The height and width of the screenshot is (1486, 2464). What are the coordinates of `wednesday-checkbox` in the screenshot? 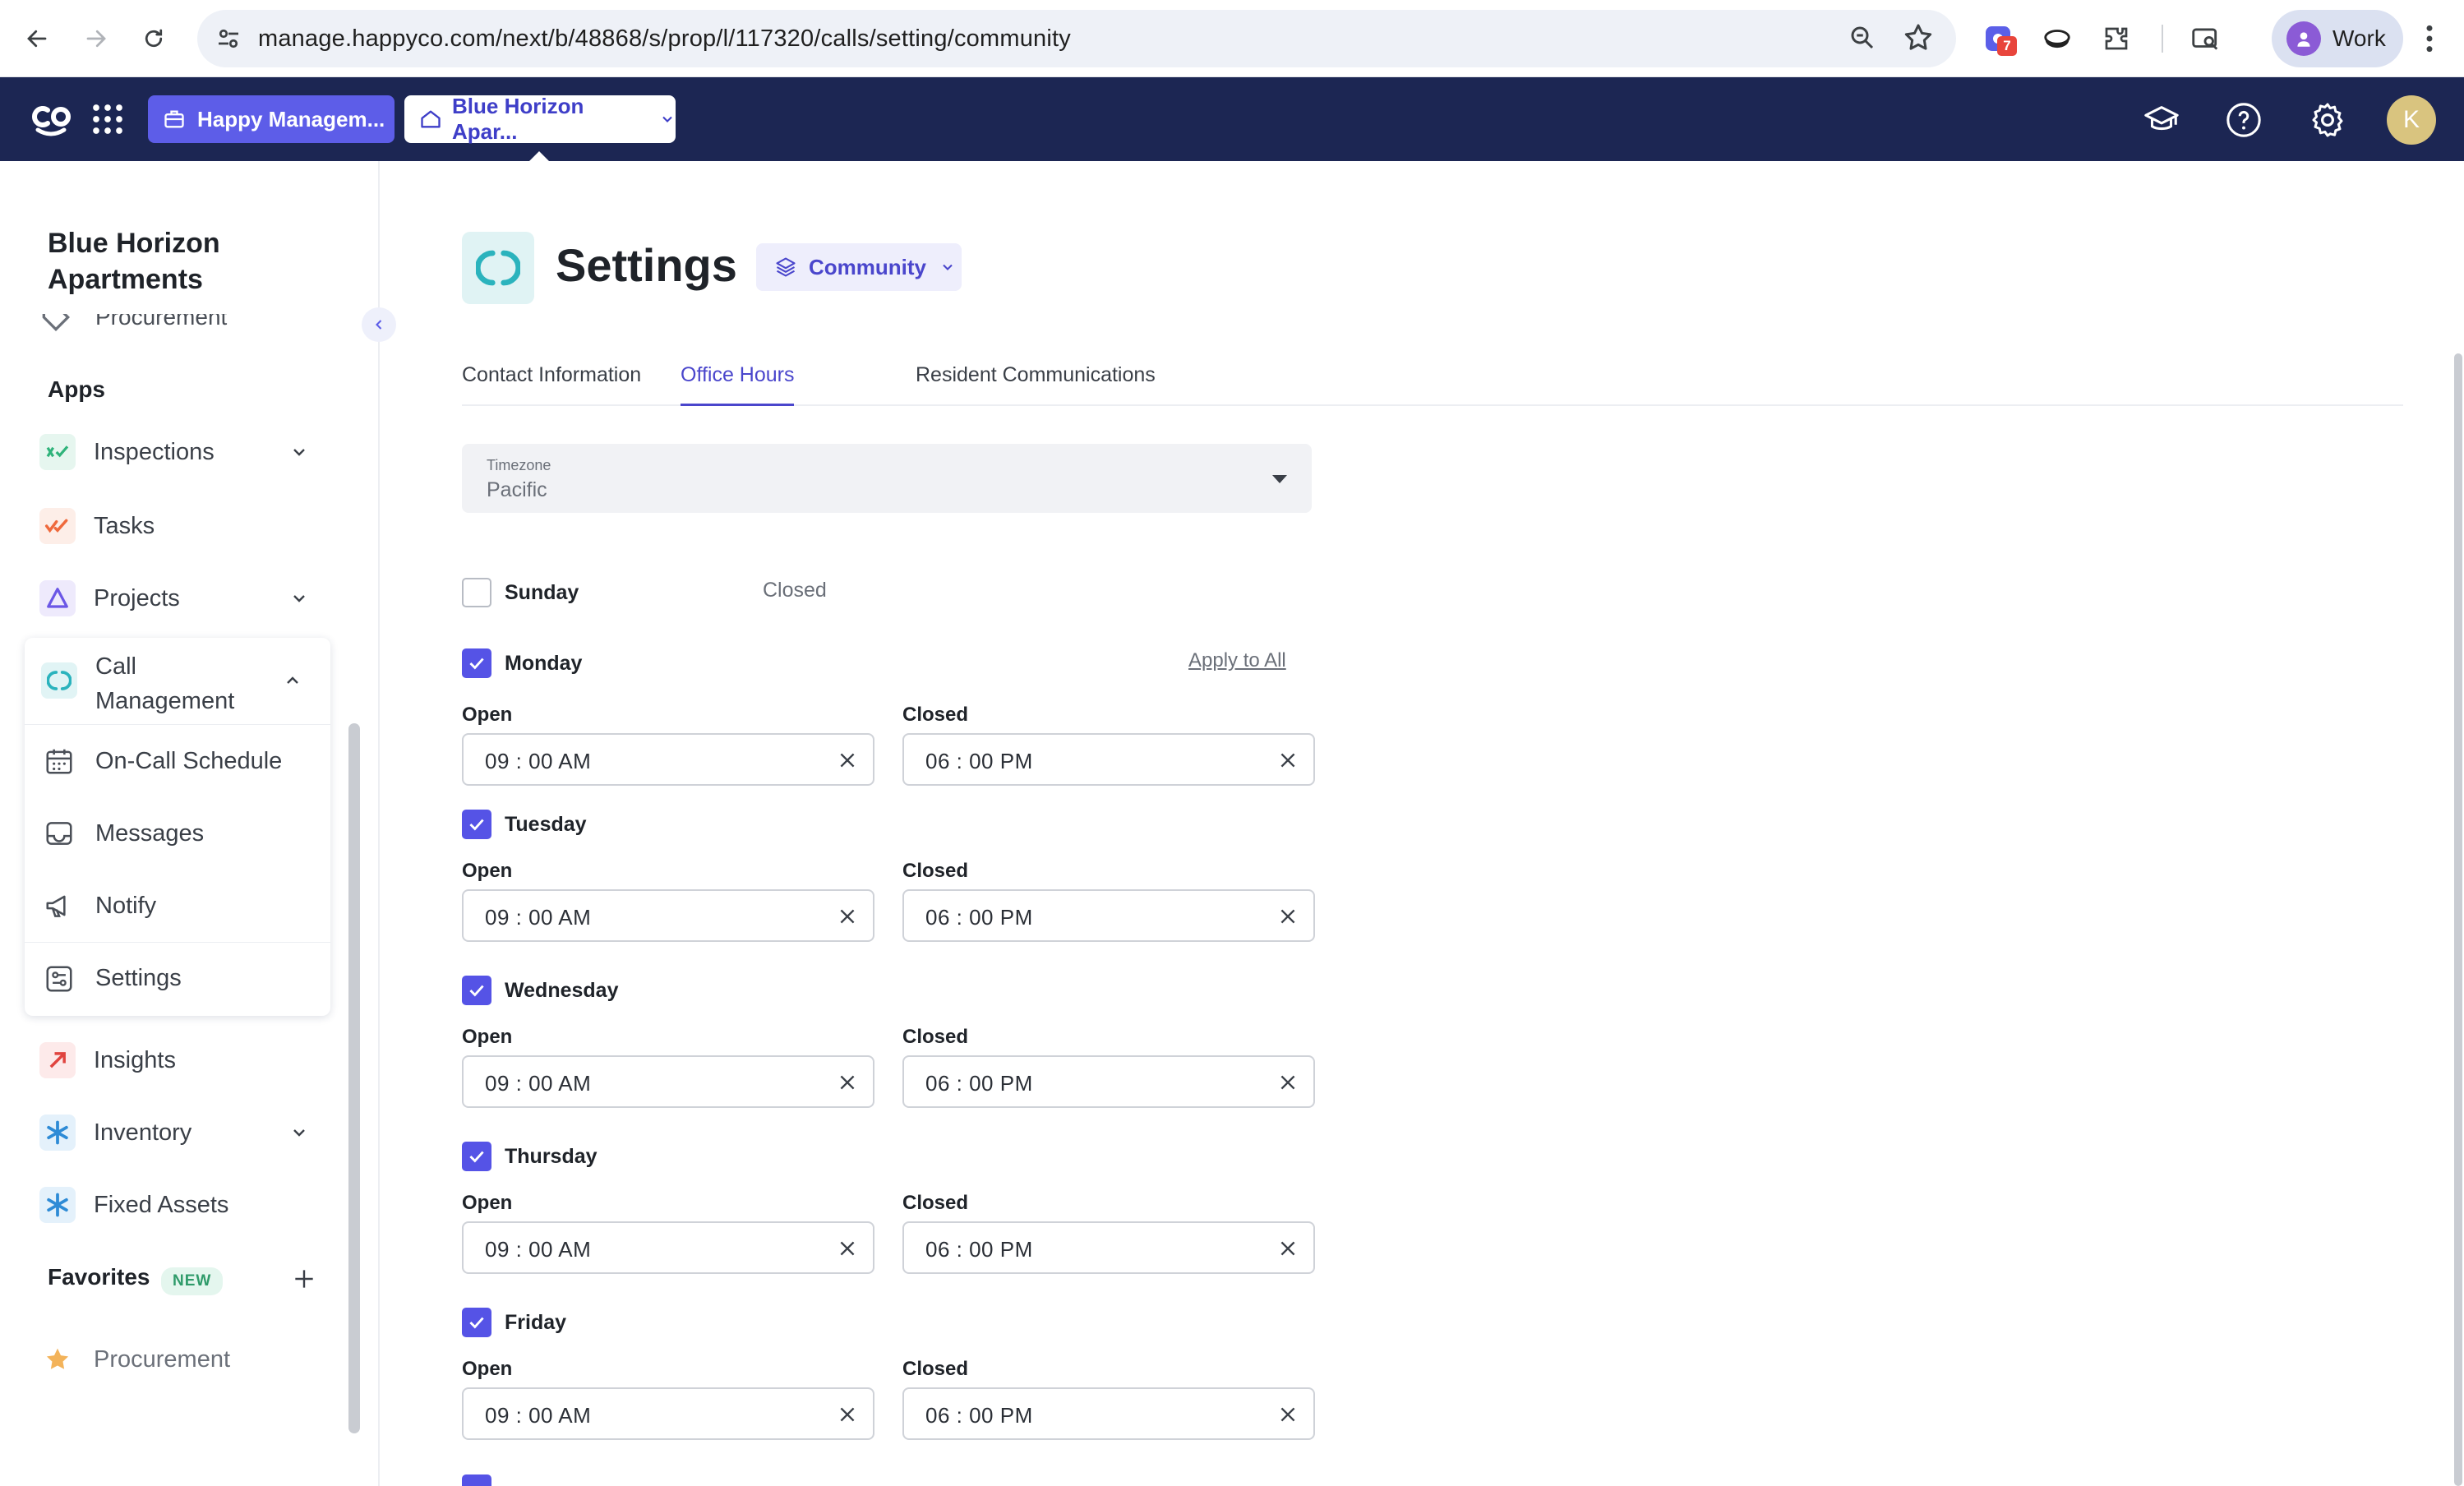 It's located at (477, 991).